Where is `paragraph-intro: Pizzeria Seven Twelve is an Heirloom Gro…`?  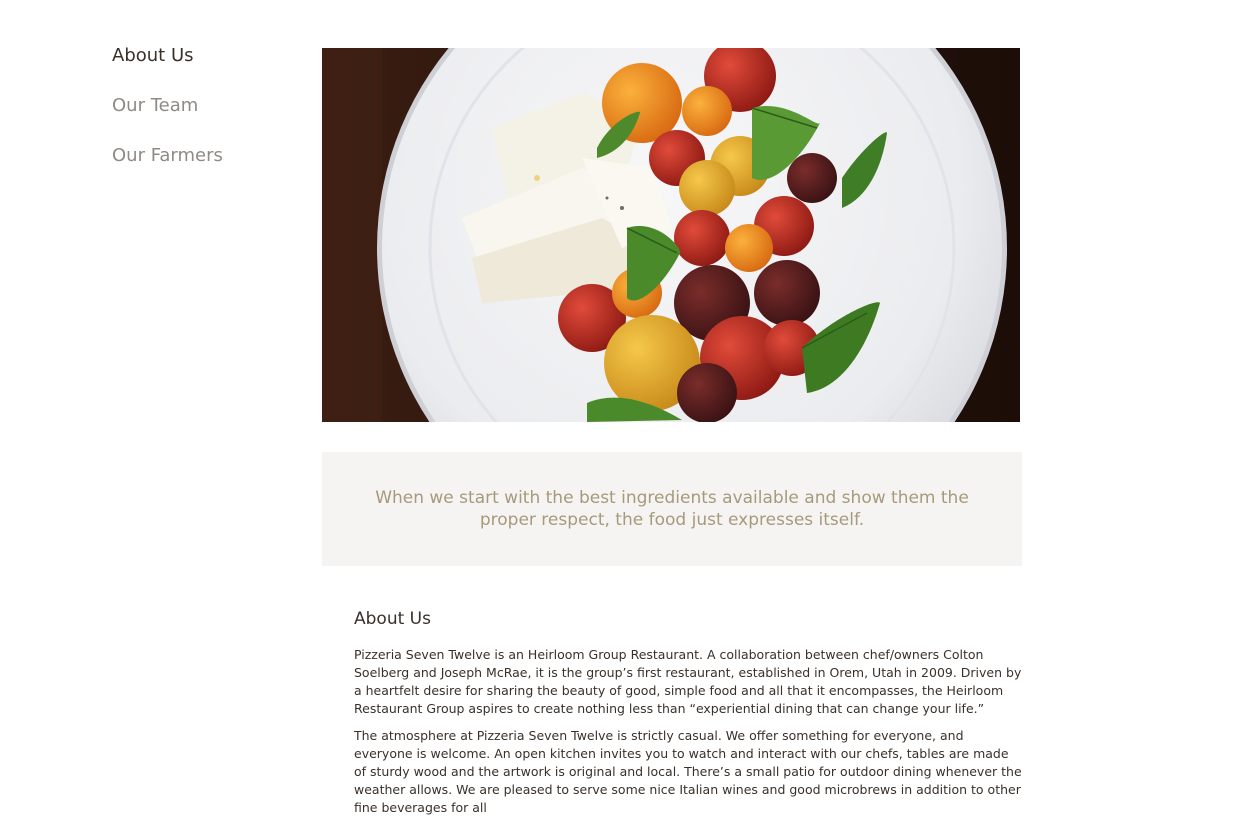 paragraph-intro: Pizzeria Seven Twelve is an Heirloom Gro… is located at coordinates (688, 681).